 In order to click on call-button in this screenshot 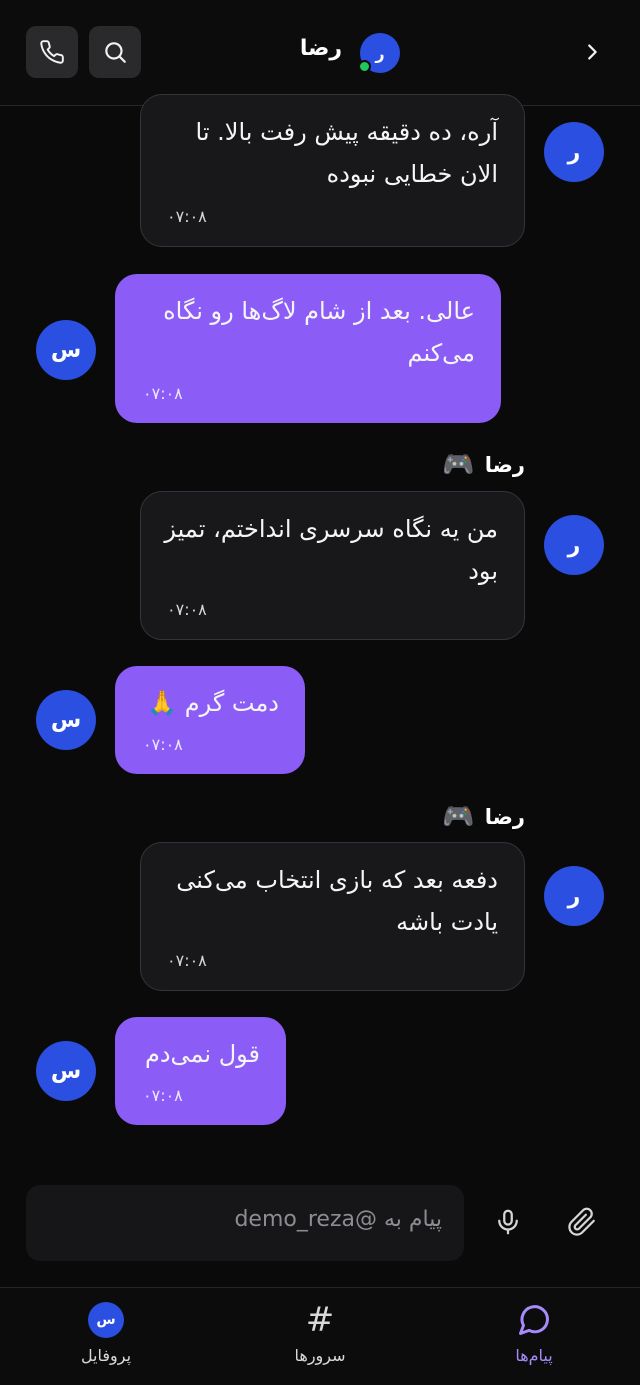, I will do `click(52, 52)`.